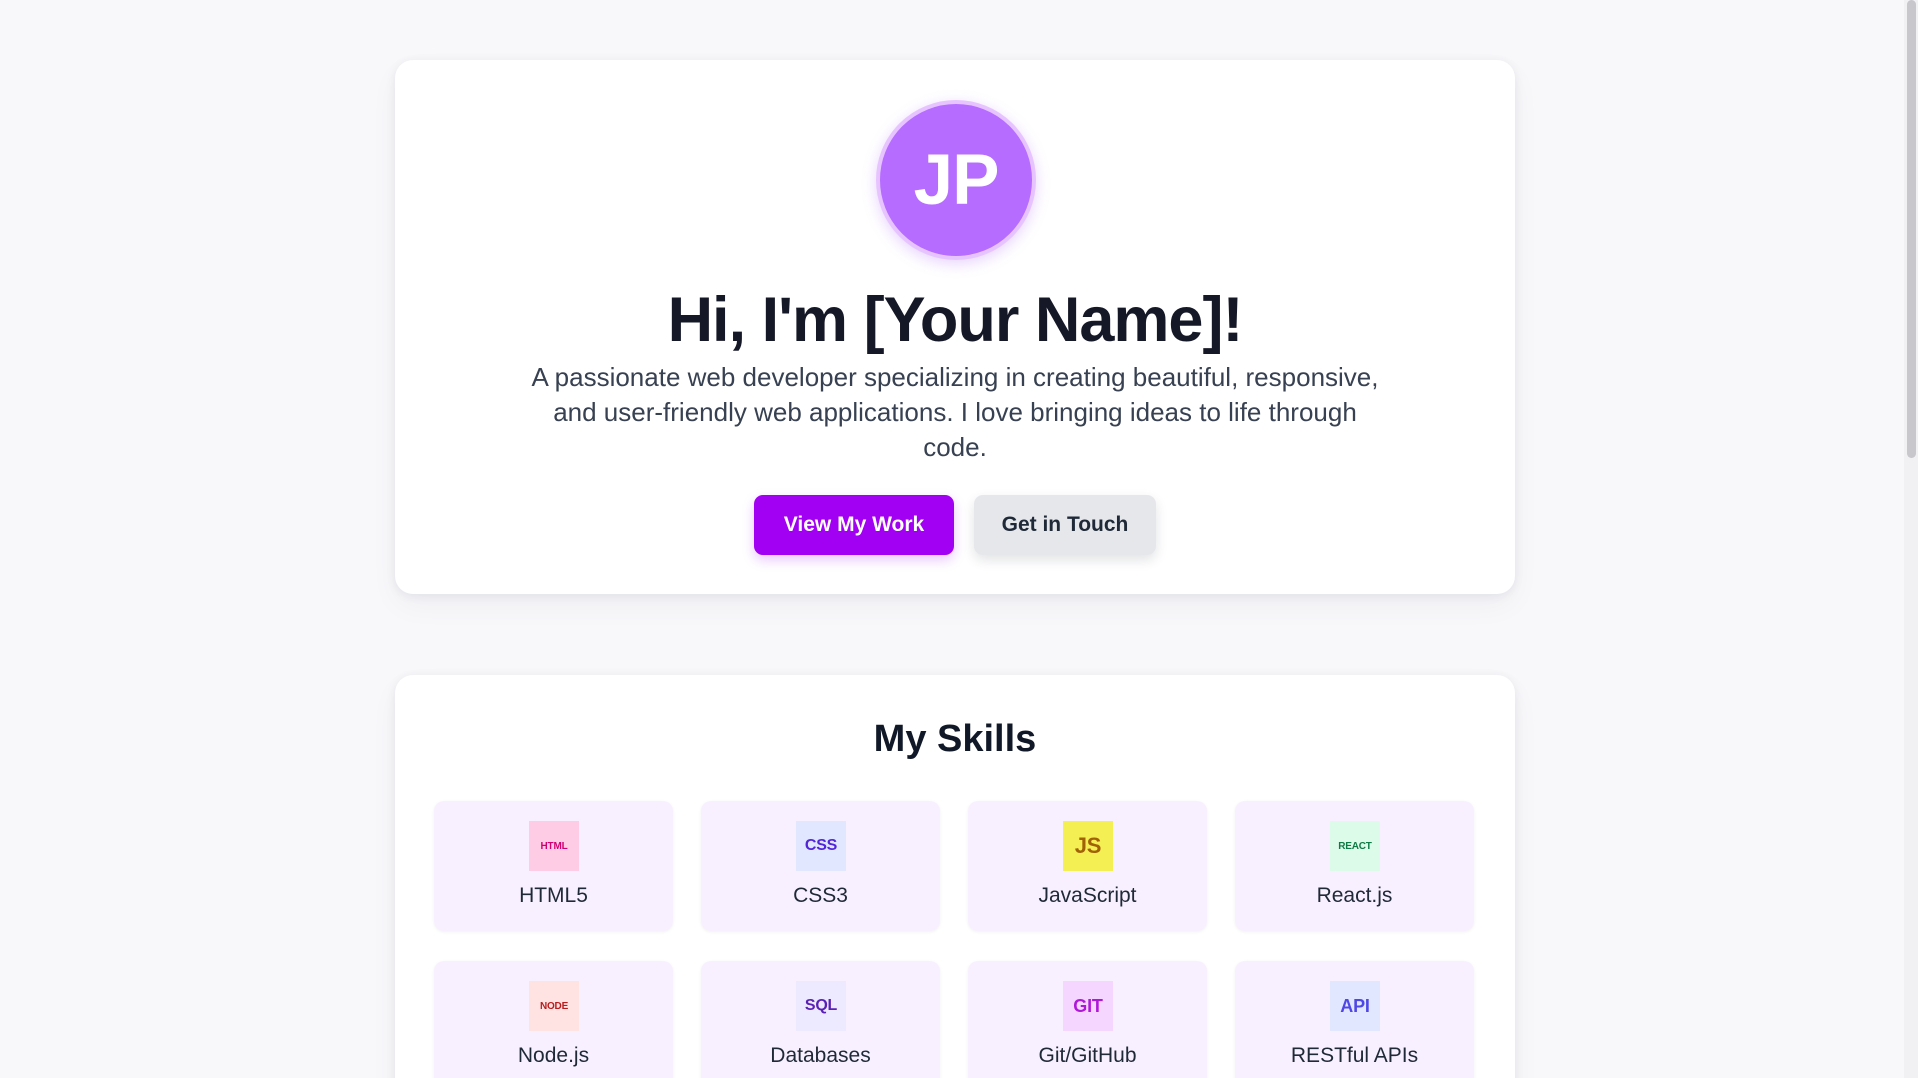 This screenshot has height=1078, width=1918. What do you see at coordinates (1355, 1006) in the screenshot?
I see `api-icon: API` at bounding box center [1355, 1006].